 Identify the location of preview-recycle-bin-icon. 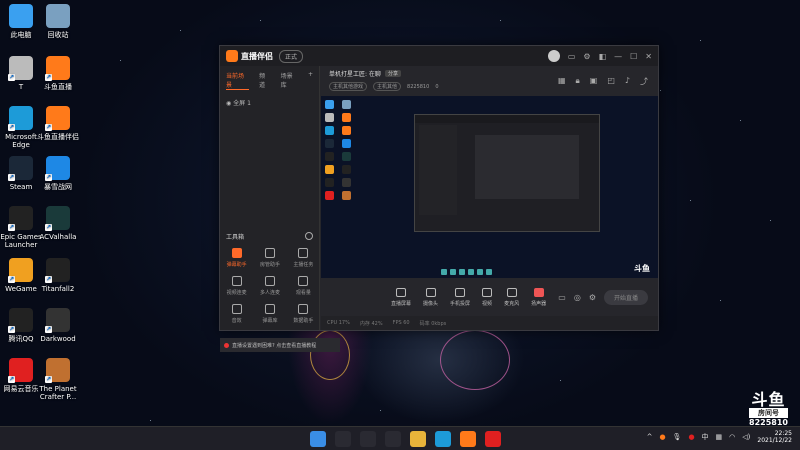
(346, 104).